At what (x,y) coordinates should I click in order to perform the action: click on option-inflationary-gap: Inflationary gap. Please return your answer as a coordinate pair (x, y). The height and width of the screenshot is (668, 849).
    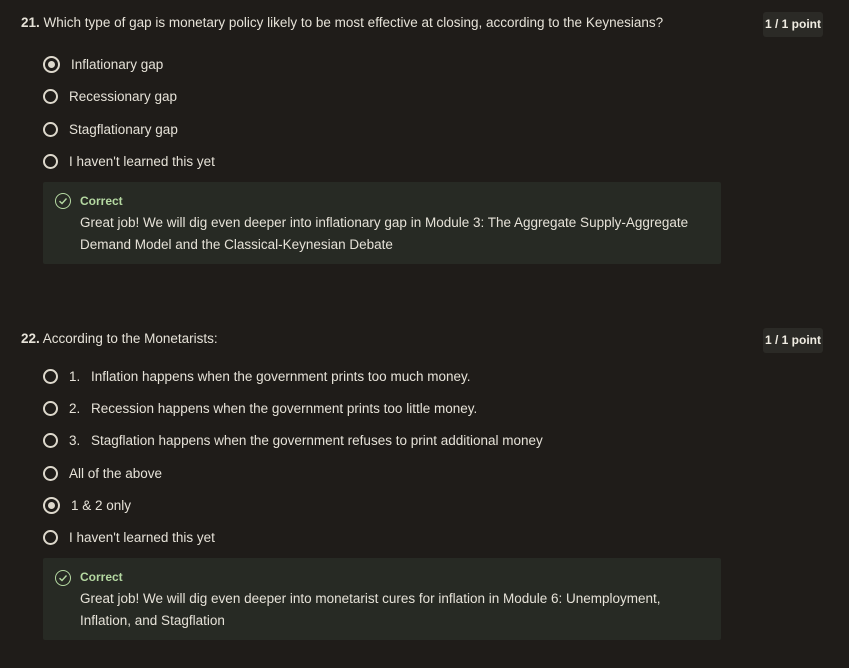
    Looking at the image, I should click on (103, 64).